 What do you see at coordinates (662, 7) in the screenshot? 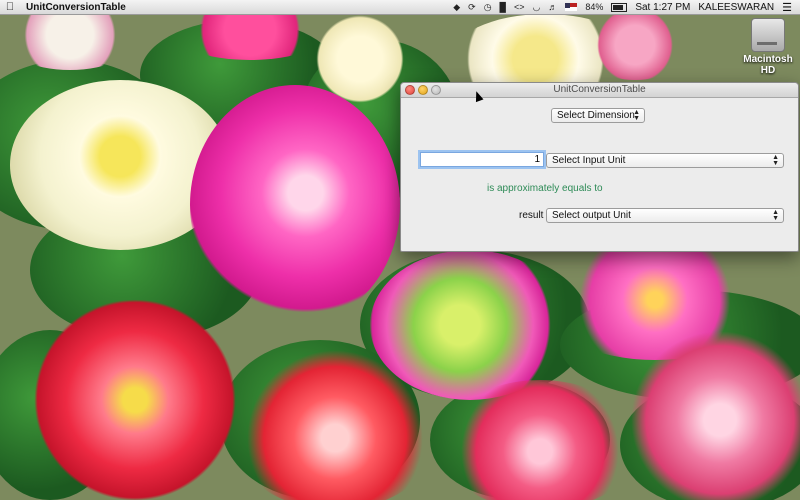
I see `menu-clock: Sat 1:27 PM` at bounding box center [662, 7].